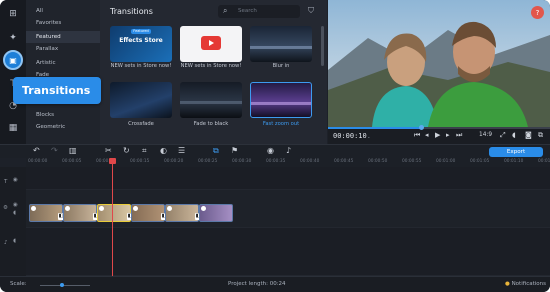  I want to click on progress-knob, so click(421, 127).